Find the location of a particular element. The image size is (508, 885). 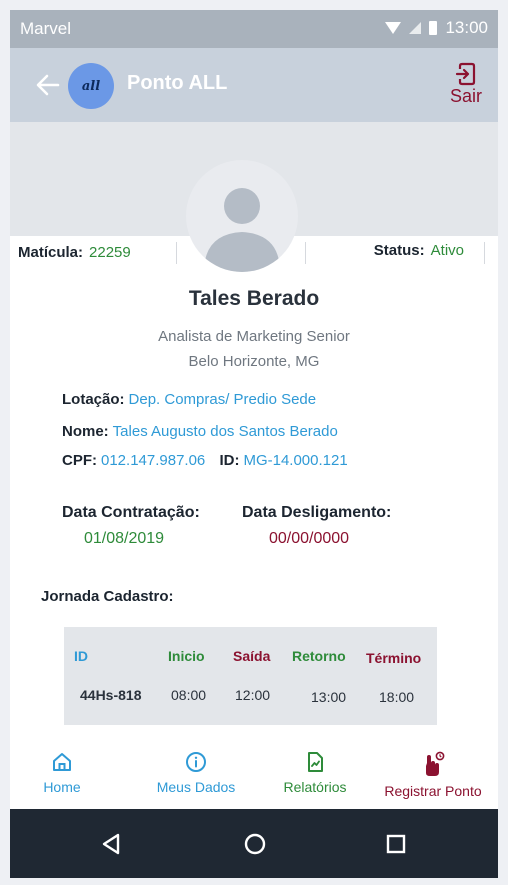

status-label: Status: is located at coordinates (399, 250).